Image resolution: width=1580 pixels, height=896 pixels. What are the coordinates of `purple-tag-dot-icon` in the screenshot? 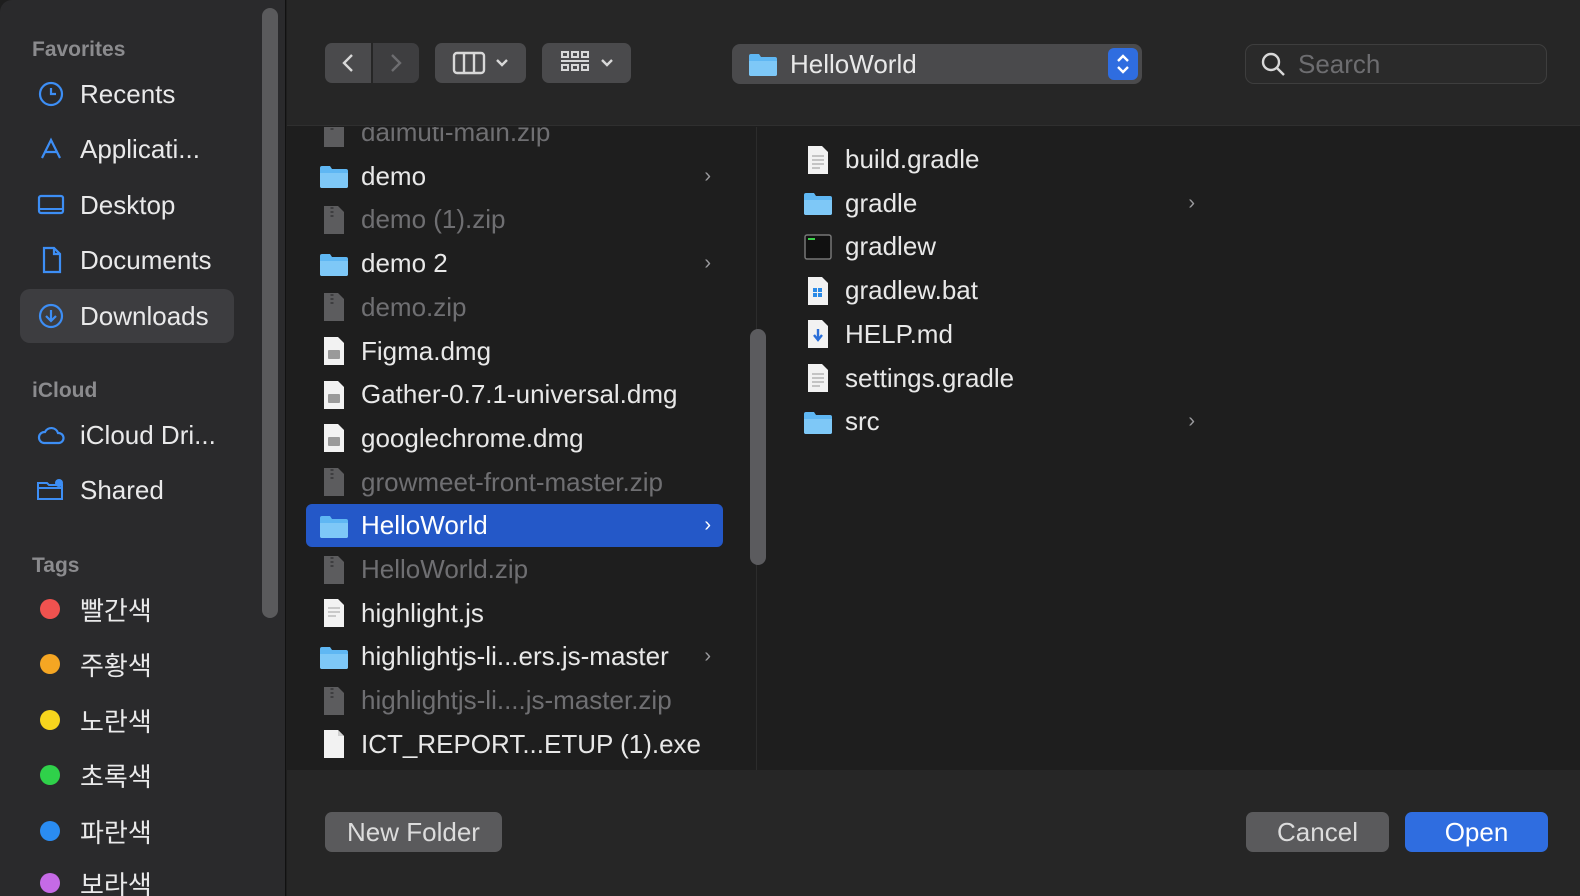 It's located at (50, 883).